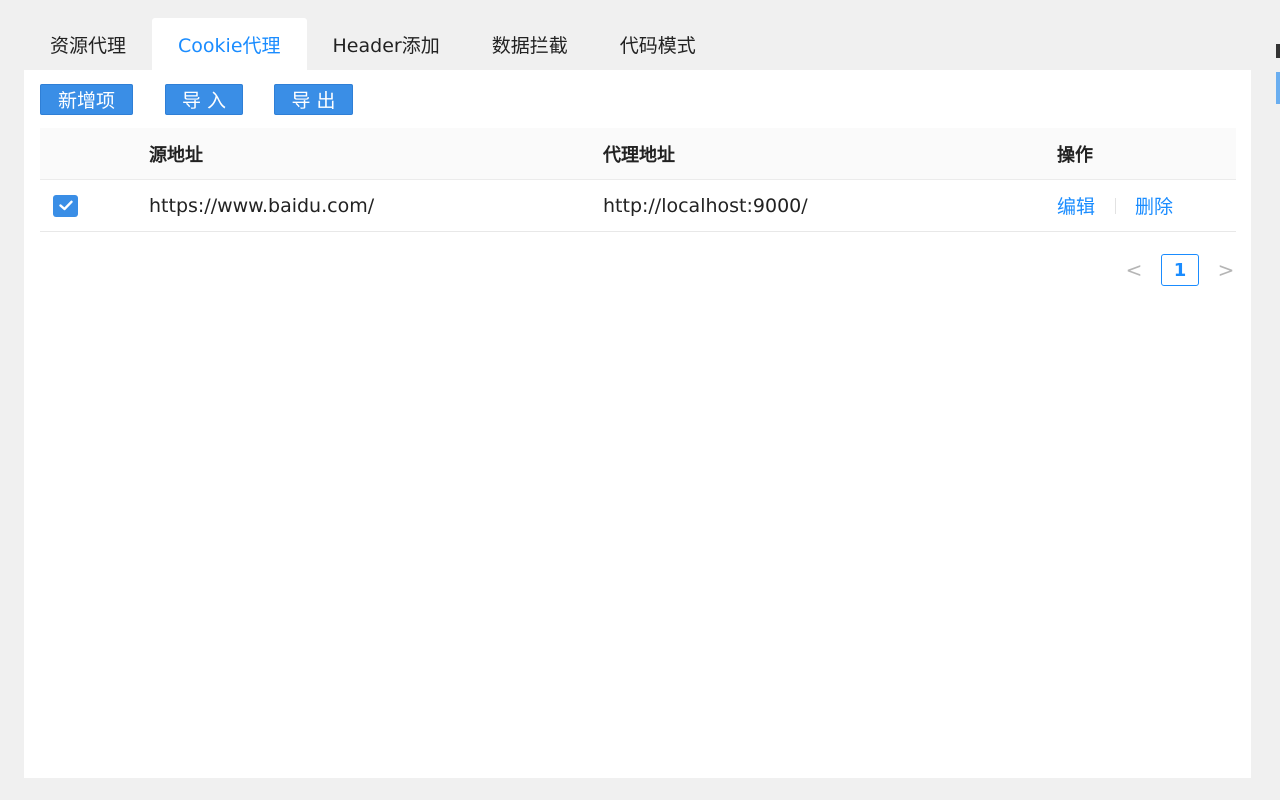 This screenshot has height=800, width=1280. What do you see at coordinates (1278, 88) in the screenshot?
I see `window-edge-marker-accent` at bounding box center [1278, 88].